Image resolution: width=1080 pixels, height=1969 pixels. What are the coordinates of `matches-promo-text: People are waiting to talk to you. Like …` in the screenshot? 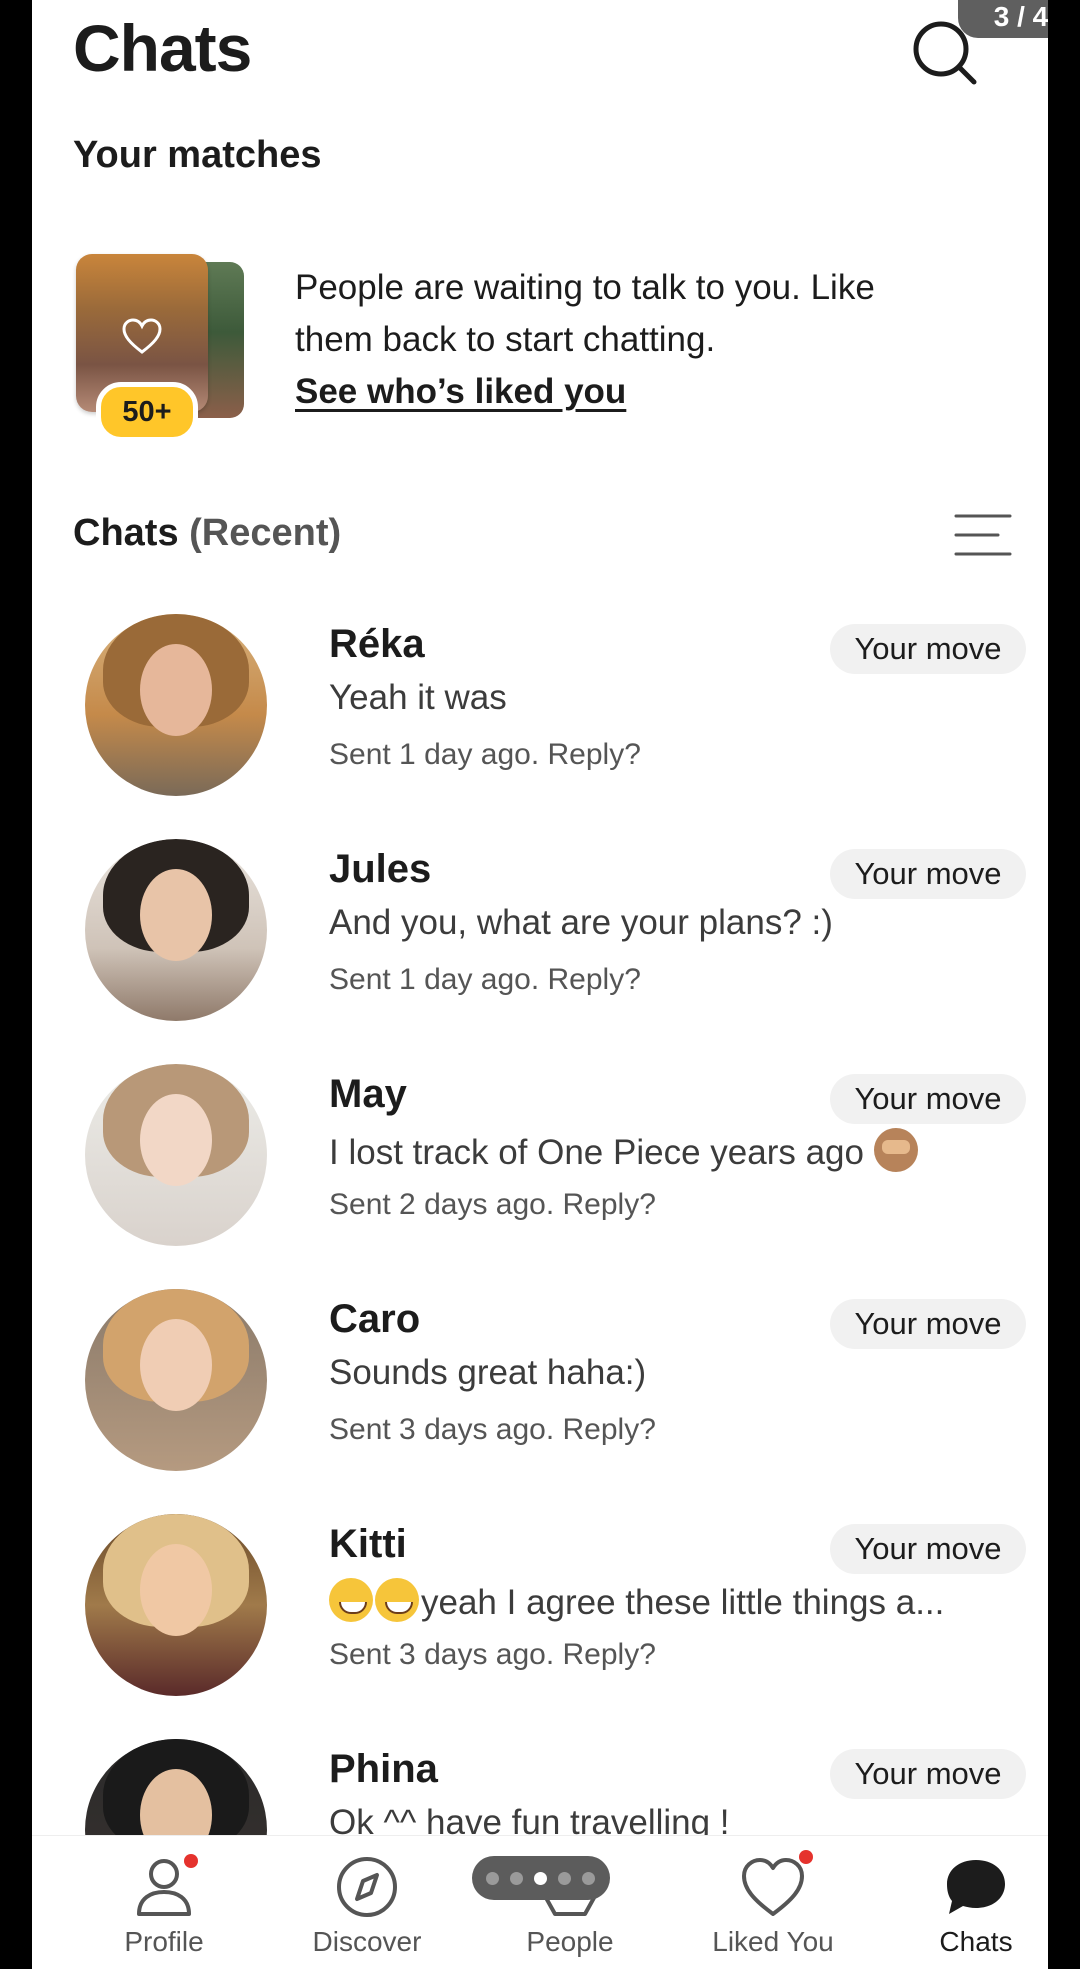 It's located at (585, 313).